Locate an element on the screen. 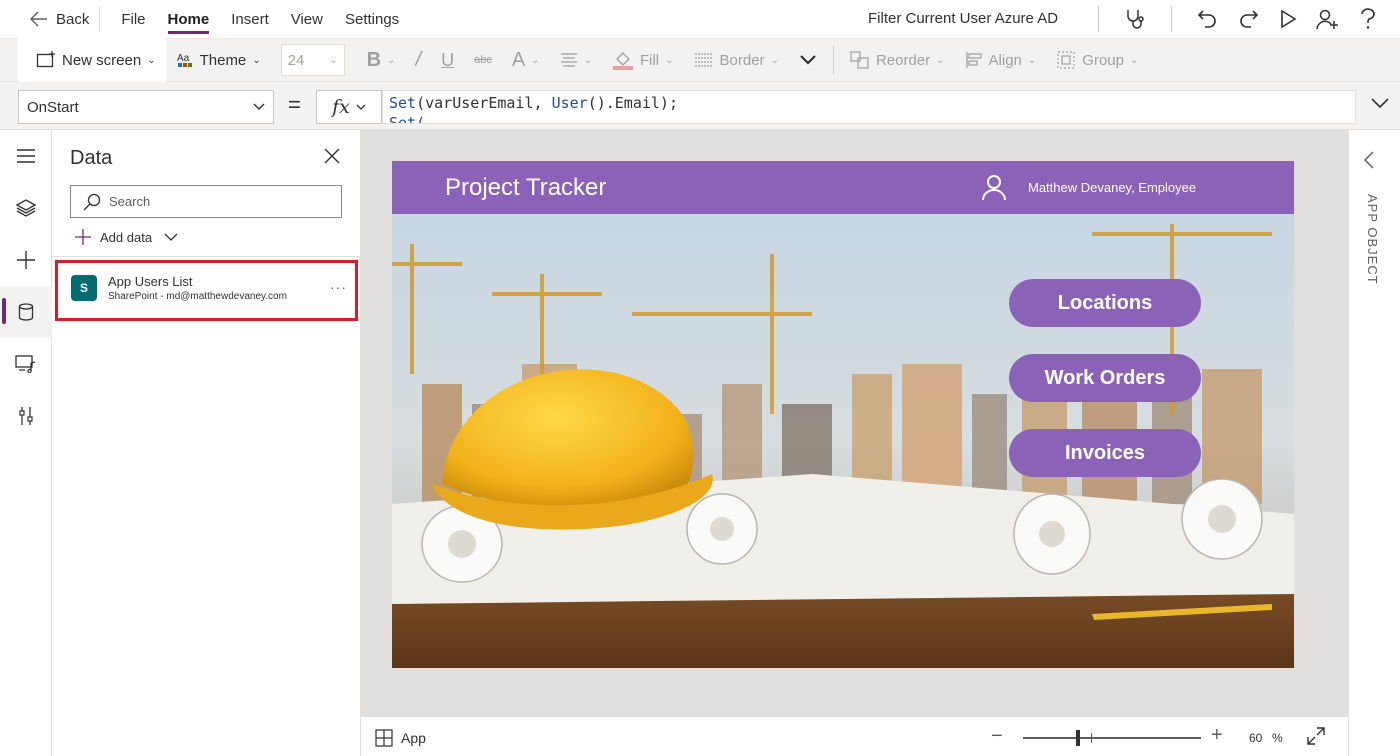 The height and width of the screenshot is (756, 1400). align-button: Align ⌄ is located at coordinates (1001, 60).